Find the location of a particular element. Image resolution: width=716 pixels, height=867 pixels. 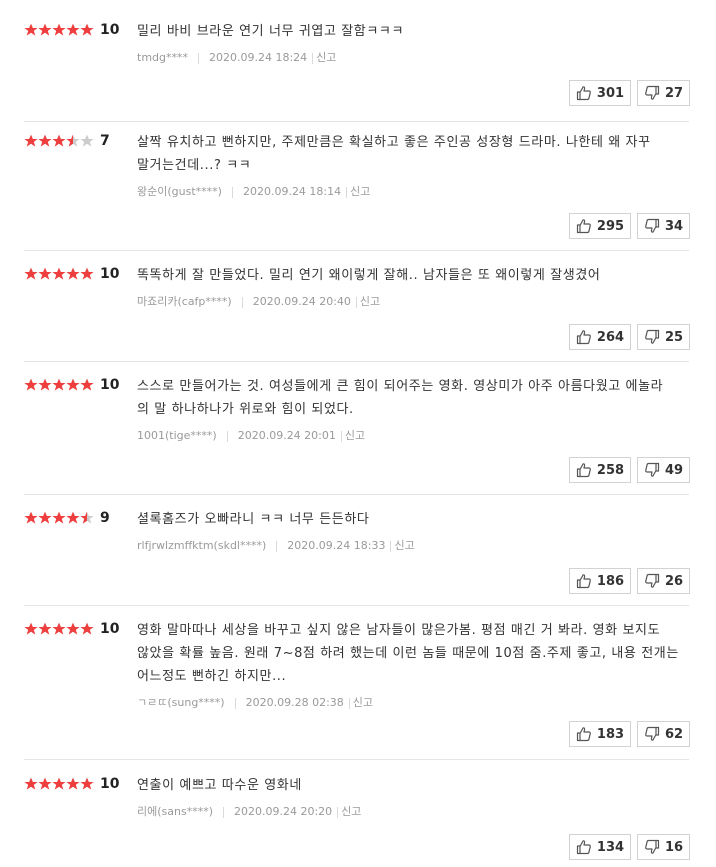

review-text: 셜록홈즈가 오빠라니 ㅋㅋ 너무 든든하다 is located at coordinates (253, 519).